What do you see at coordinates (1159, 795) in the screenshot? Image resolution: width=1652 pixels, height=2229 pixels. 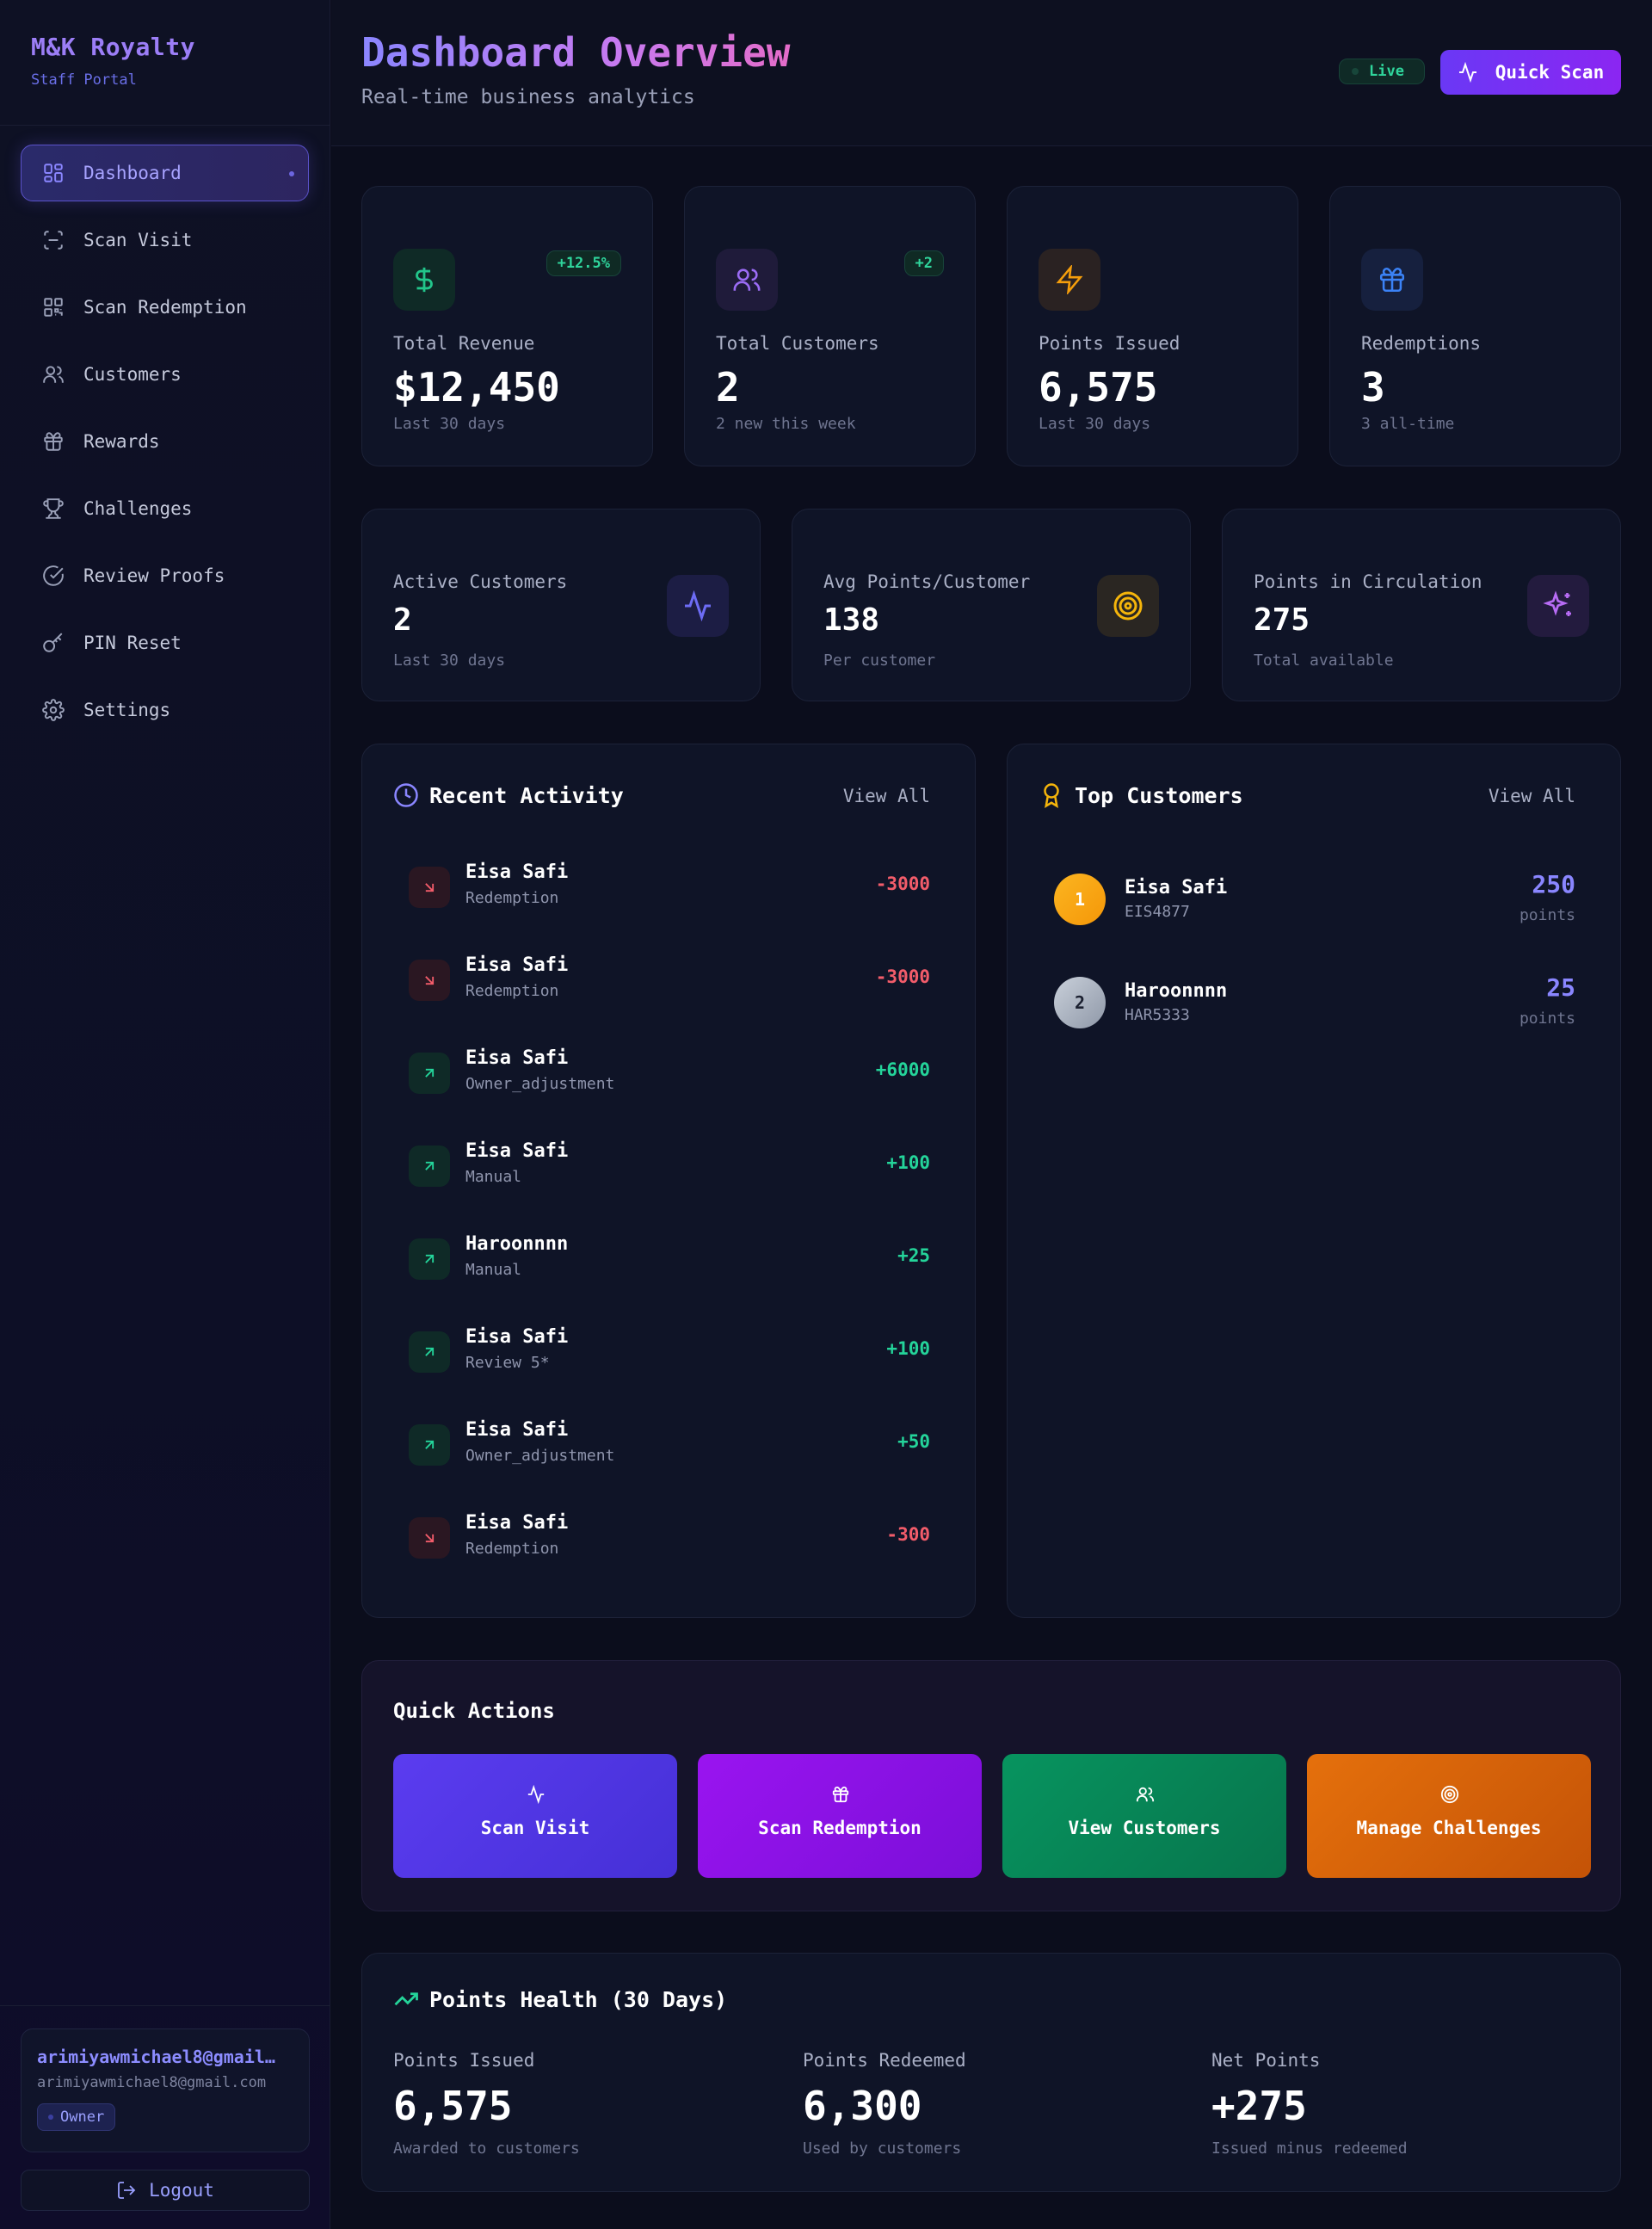 I see `panel-title: Top Customers` at bounding box center [1159, 795].